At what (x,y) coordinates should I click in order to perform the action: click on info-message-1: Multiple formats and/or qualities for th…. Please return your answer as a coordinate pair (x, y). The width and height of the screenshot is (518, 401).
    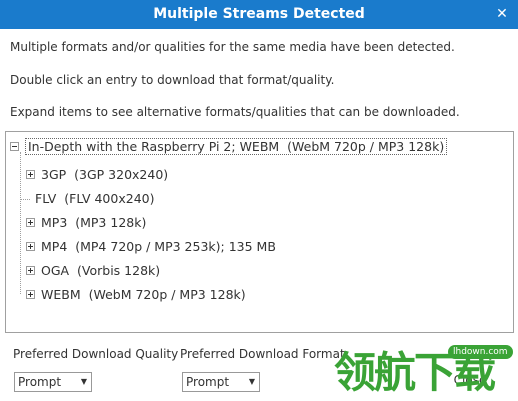
    Looking at the image, I should click on (232, 47).